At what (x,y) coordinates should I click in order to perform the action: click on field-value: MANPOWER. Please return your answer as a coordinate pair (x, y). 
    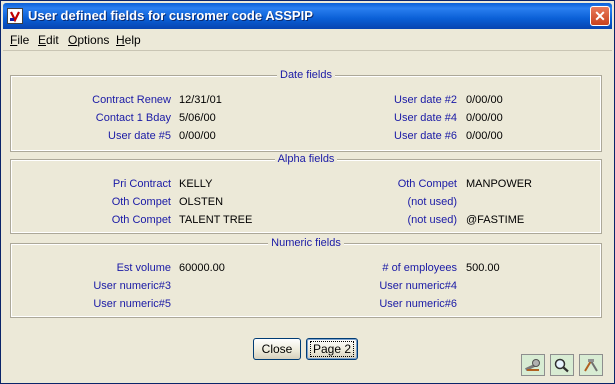
    Looking at the image, I should click on (499, 184).